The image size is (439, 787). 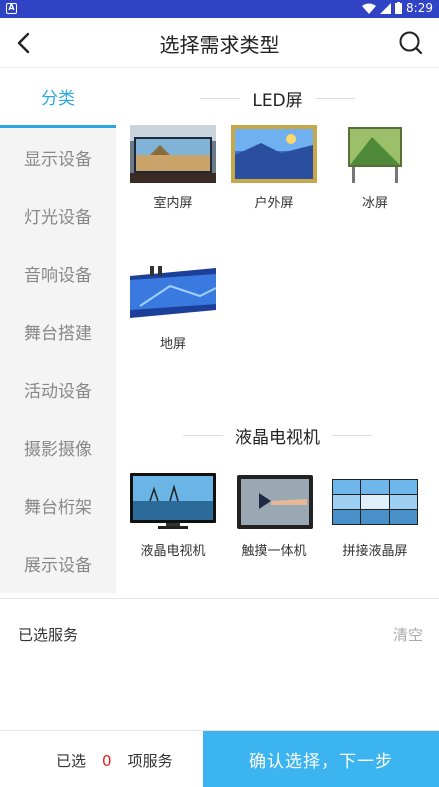 I want to click on sidebar-item-event: 活动设备, so click(x=58, y=389).